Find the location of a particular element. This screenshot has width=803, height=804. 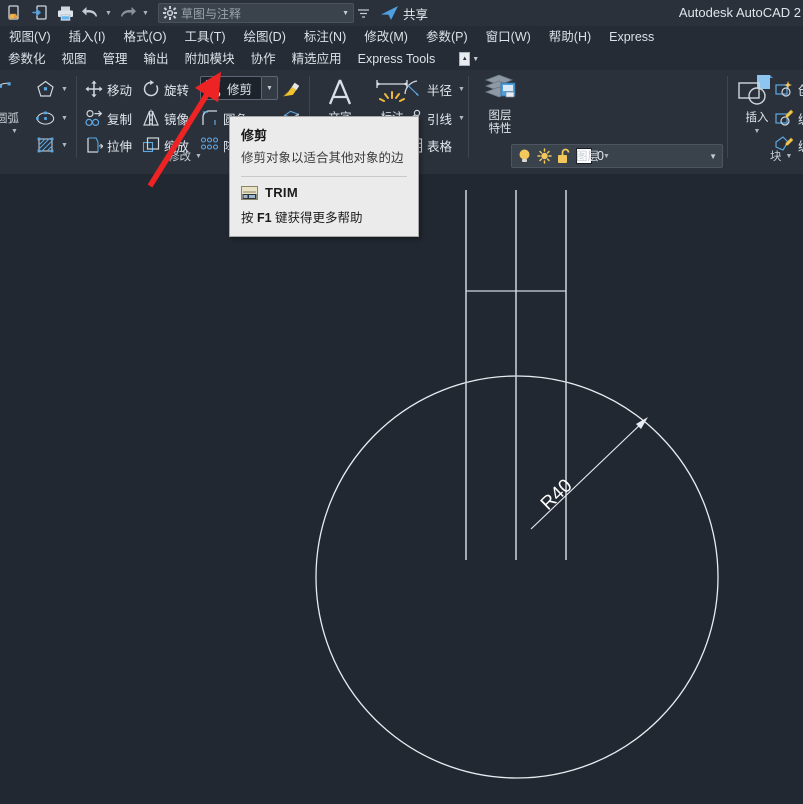

layers-big-label-1: 图层 is located at coordinates (500, 116).